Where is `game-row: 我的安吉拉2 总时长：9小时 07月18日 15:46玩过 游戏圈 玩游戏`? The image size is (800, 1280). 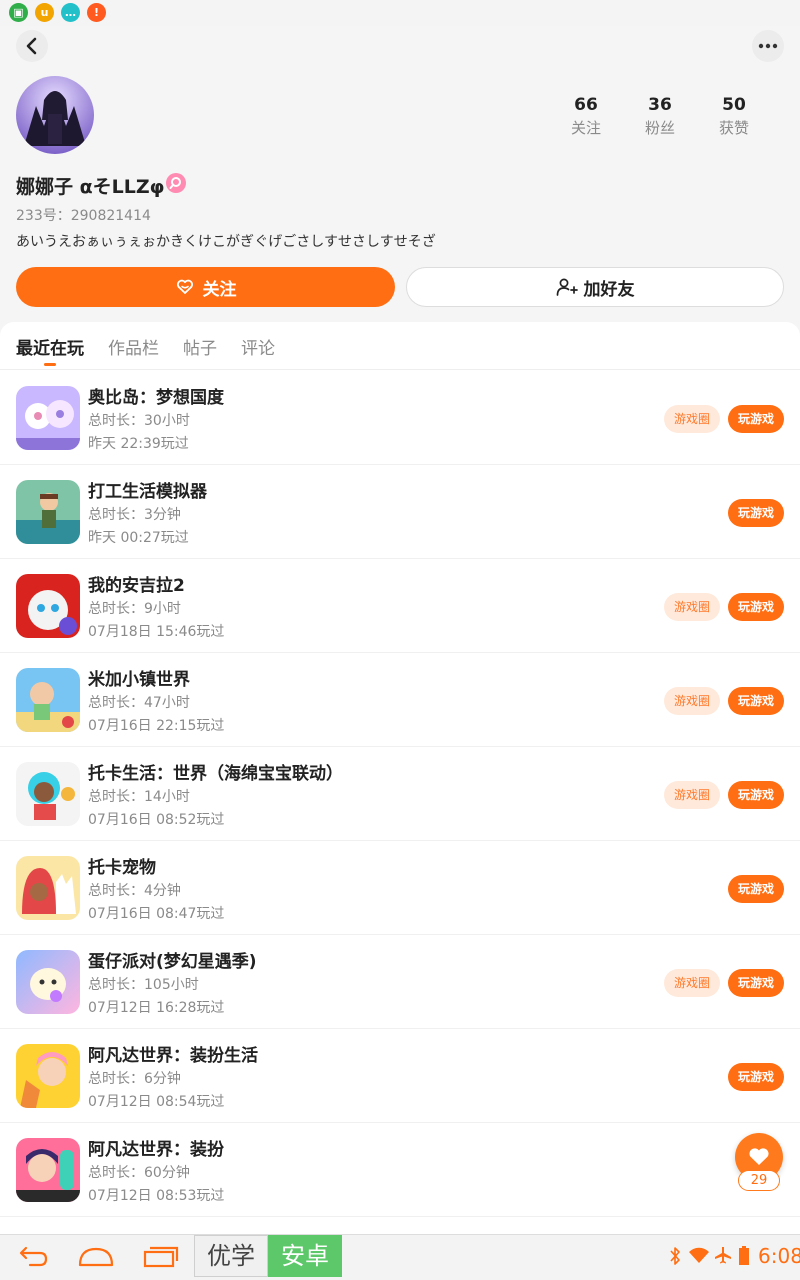 game-row: 我的安吉拉2 总时长：9小时 07月18日 15:46玩过 游戏圈 玩游戏 is located at coordinates (400, 606).